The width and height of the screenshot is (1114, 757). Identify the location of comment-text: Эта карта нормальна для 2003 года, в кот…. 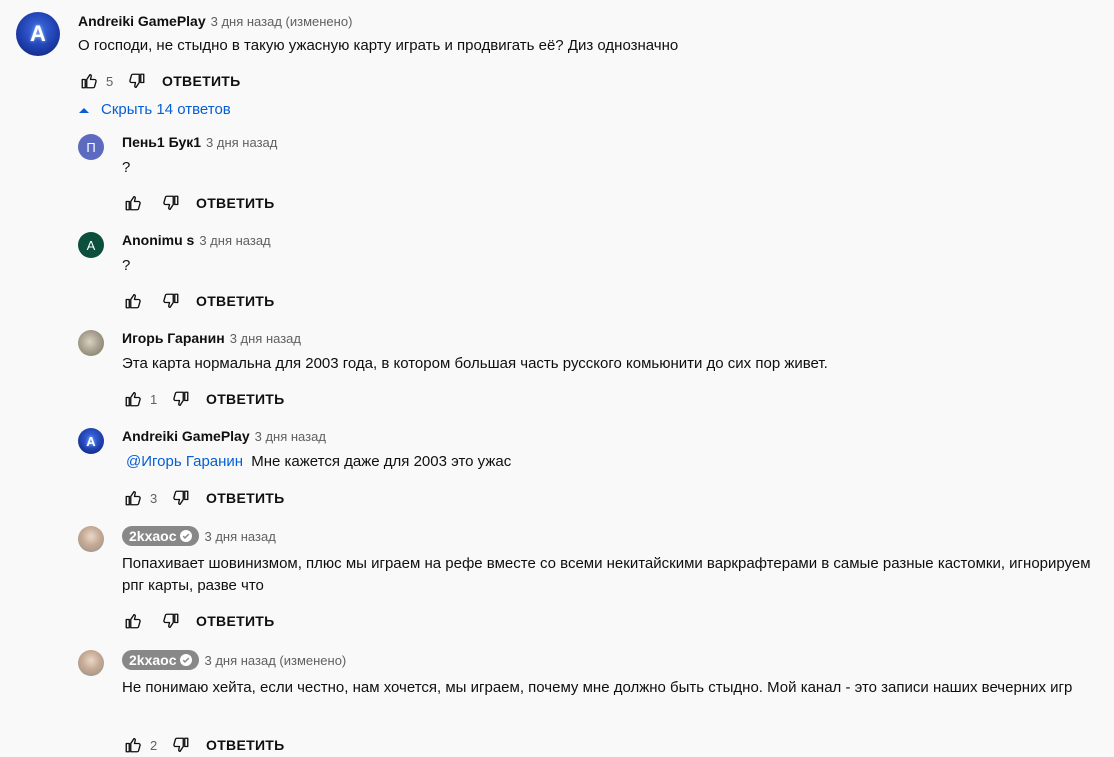
(475, 363).